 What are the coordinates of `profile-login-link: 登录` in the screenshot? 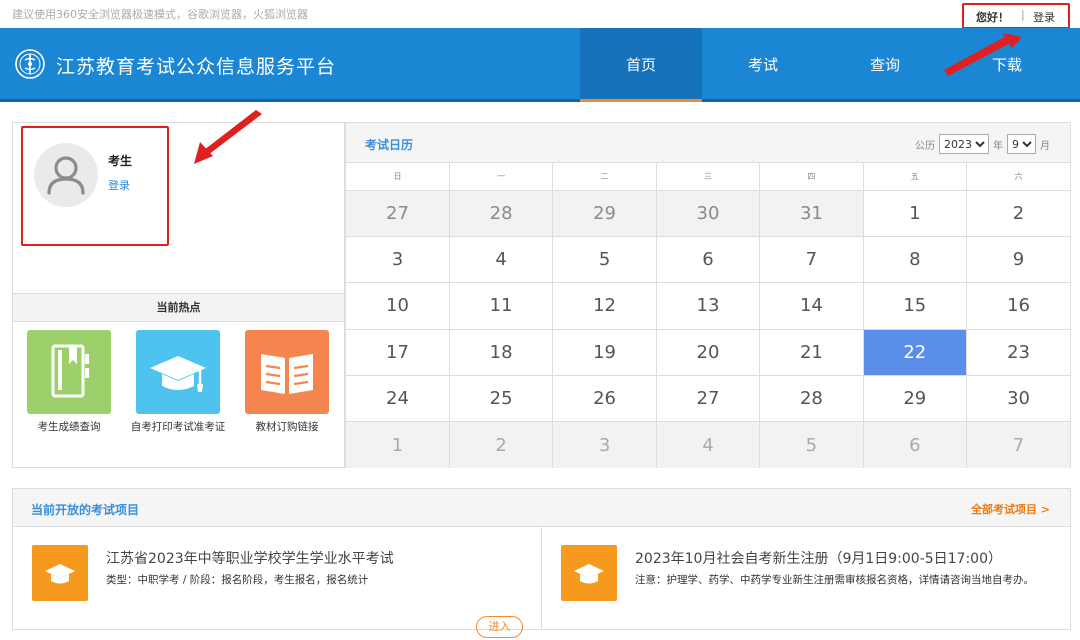 It's located at (119, 185).